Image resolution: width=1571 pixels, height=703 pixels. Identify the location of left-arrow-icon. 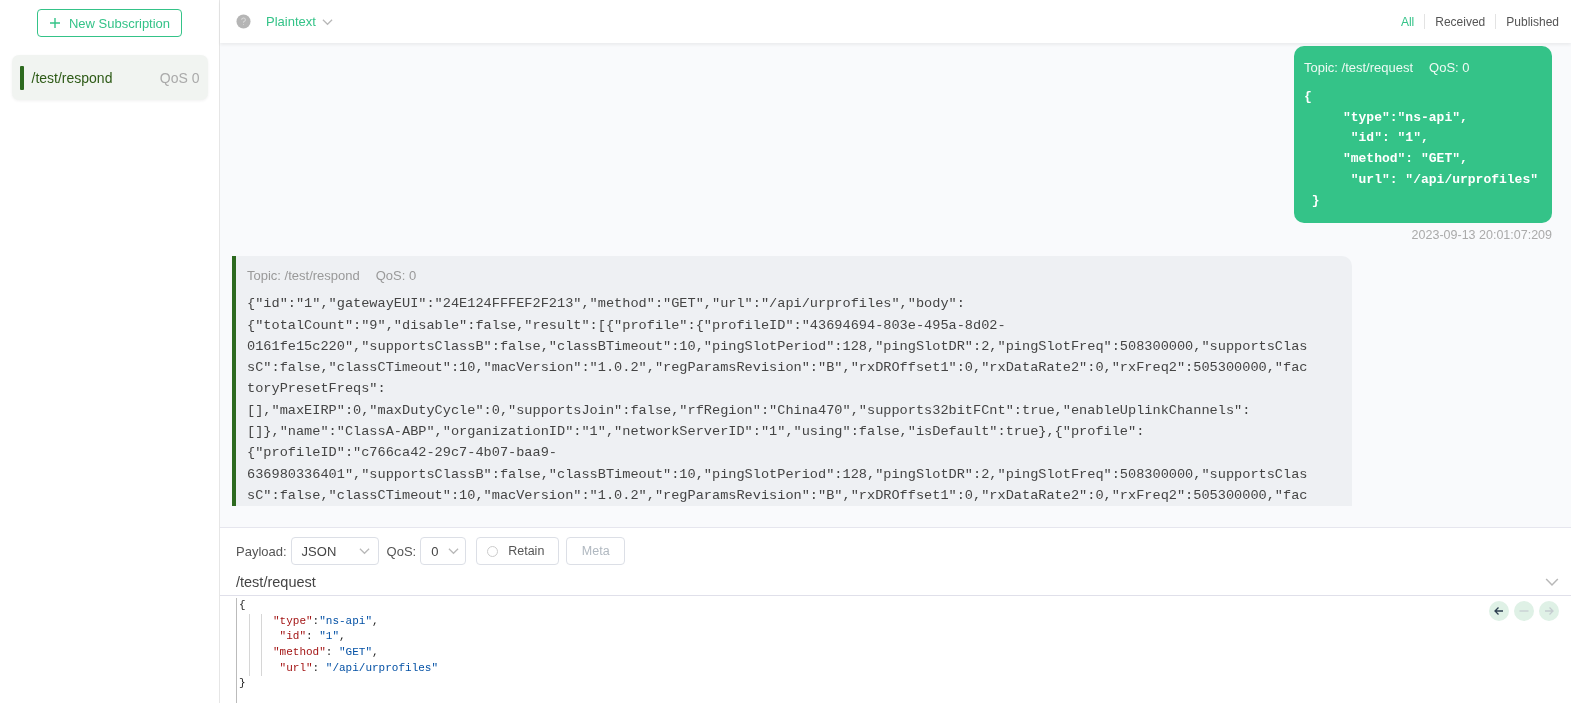
(1499, 611).